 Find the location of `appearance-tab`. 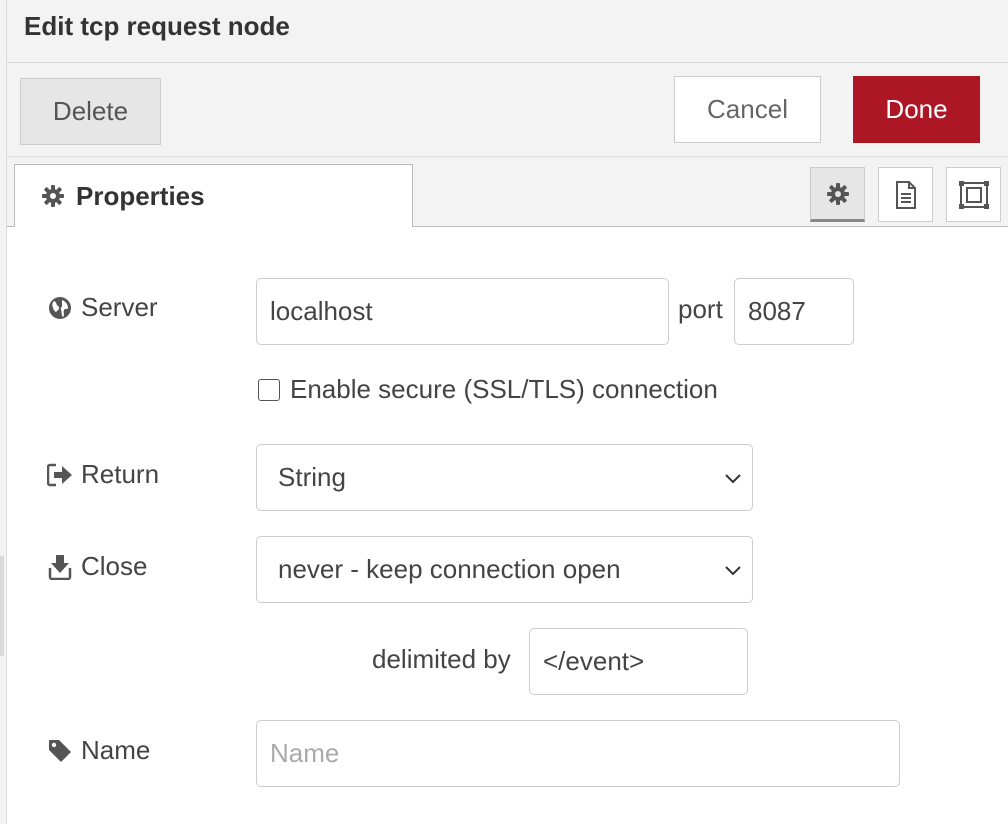

appearance-tab is located at coordinates (973, 194).